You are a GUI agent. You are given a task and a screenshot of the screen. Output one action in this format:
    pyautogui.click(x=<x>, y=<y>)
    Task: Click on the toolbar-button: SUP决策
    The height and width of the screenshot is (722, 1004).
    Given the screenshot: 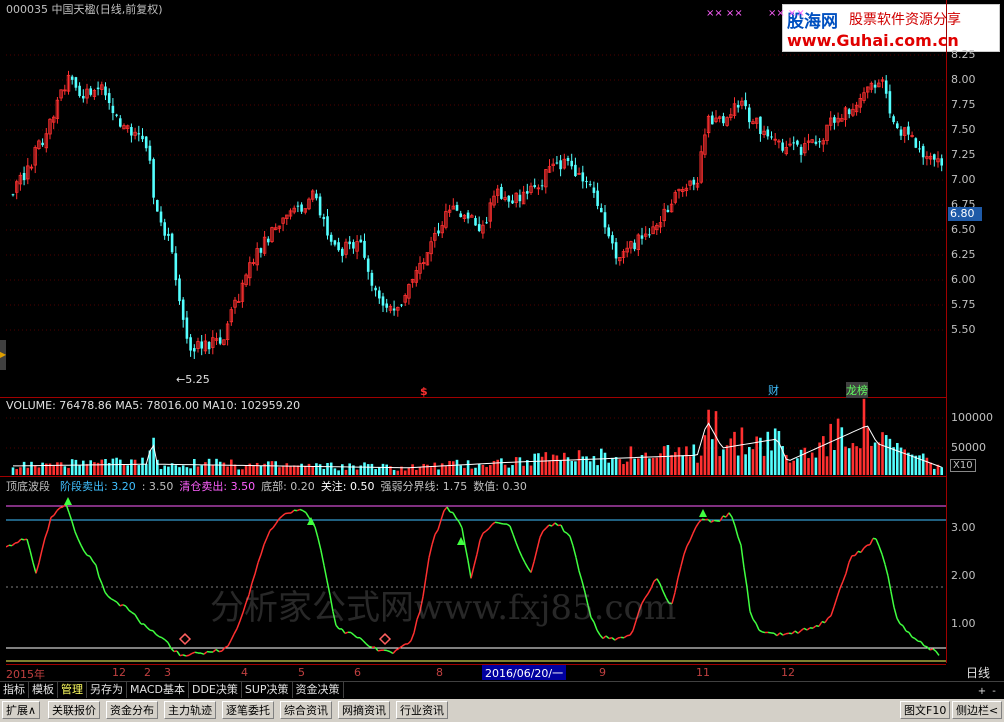 What is the action you would take?
    pyautogui.click(x=267, y=690)
    